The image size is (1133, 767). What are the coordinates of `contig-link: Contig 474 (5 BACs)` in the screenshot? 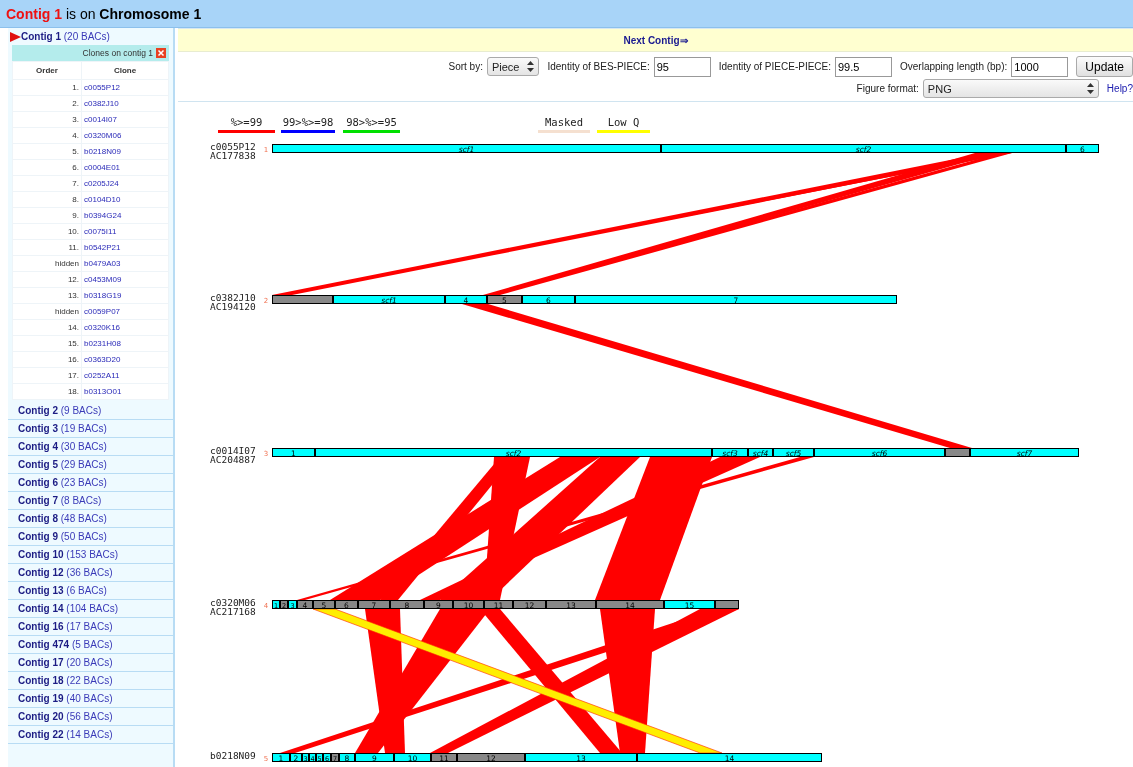 It's located at (65, 644).